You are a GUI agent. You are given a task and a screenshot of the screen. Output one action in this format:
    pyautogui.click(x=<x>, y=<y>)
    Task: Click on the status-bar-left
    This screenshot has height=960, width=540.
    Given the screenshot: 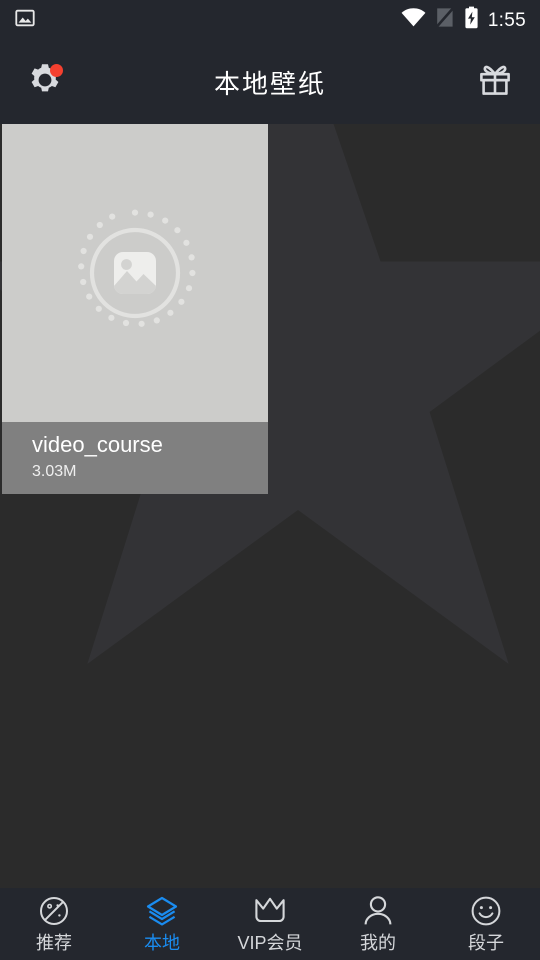 What is the action you would take?
    pyautogui.click(x=25, y=20)
    